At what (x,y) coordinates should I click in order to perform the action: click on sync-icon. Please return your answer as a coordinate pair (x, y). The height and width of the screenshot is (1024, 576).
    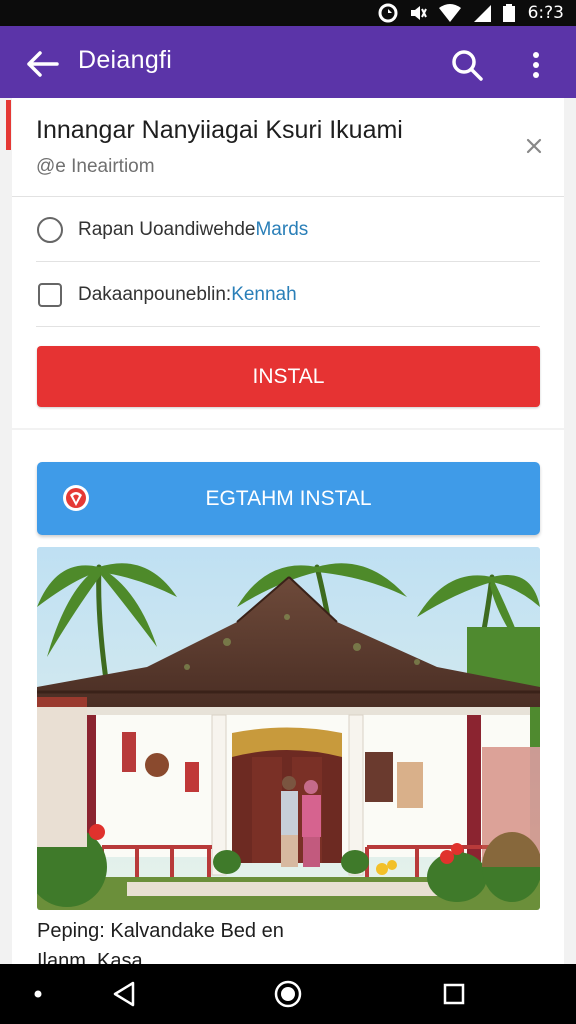
    Looking at the image, I should click on (388, 13).